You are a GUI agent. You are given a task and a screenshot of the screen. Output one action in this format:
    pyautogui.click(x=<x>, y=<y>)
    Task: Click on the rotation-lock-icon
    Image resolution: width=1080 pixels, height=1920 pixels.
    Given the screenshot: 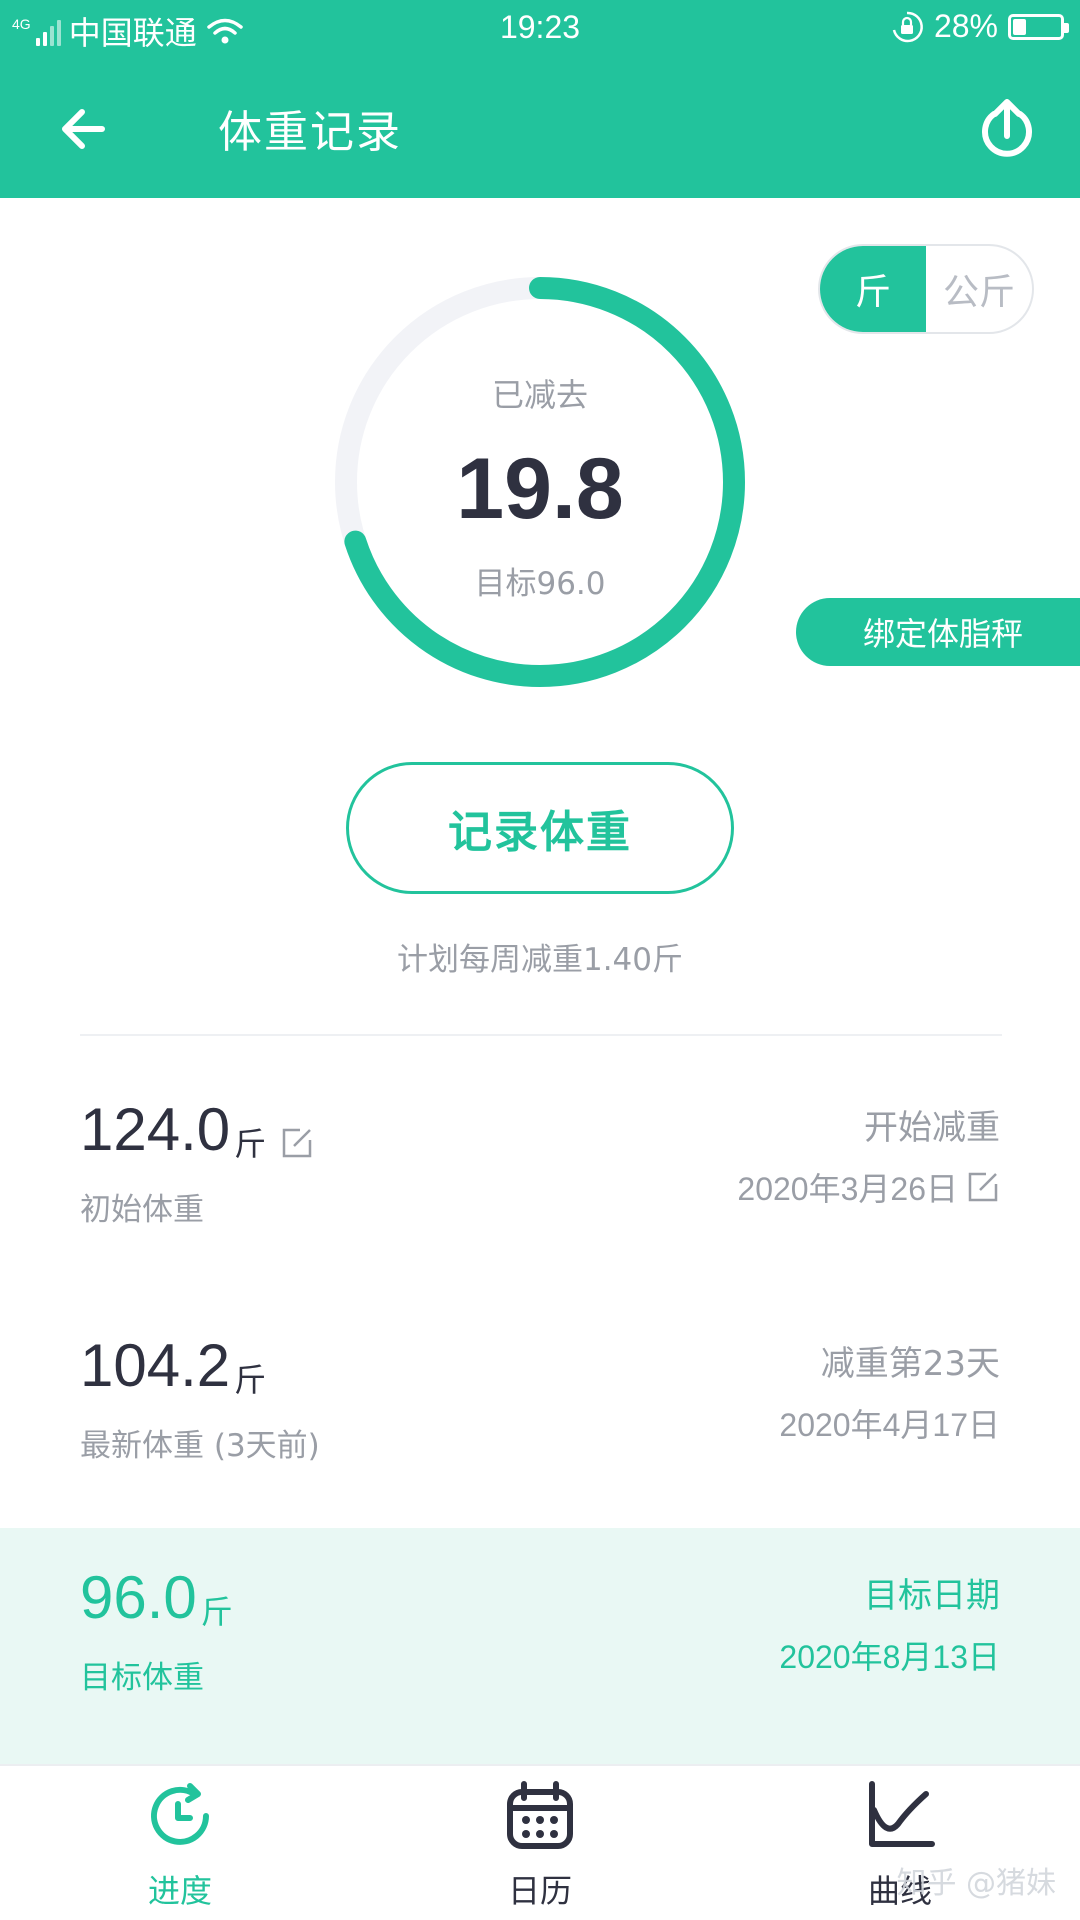 What is the action you would take?
    pyautogui.click(x=907, y=26)
    